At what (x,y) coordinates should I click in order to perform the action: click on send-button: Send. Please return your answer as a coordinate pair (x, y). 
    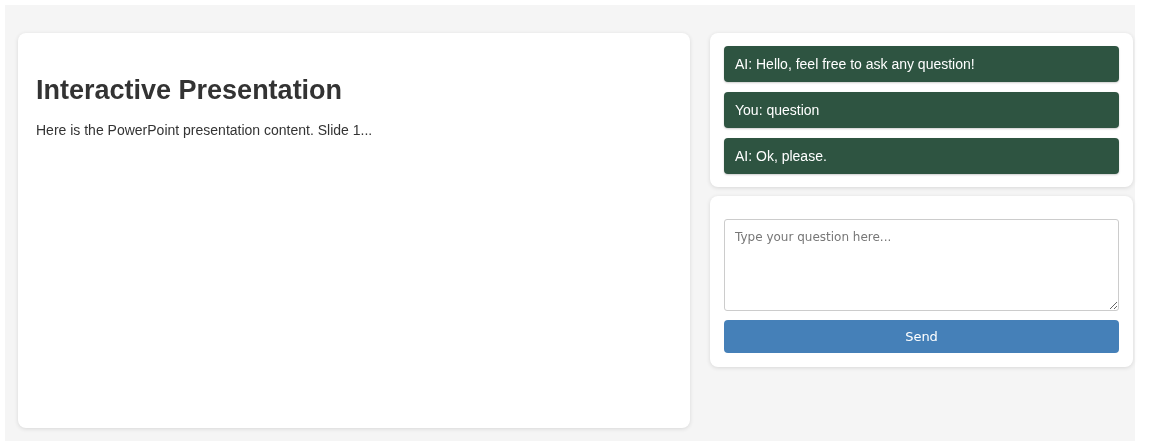
    Looking at the image, I should click on (921, 336).